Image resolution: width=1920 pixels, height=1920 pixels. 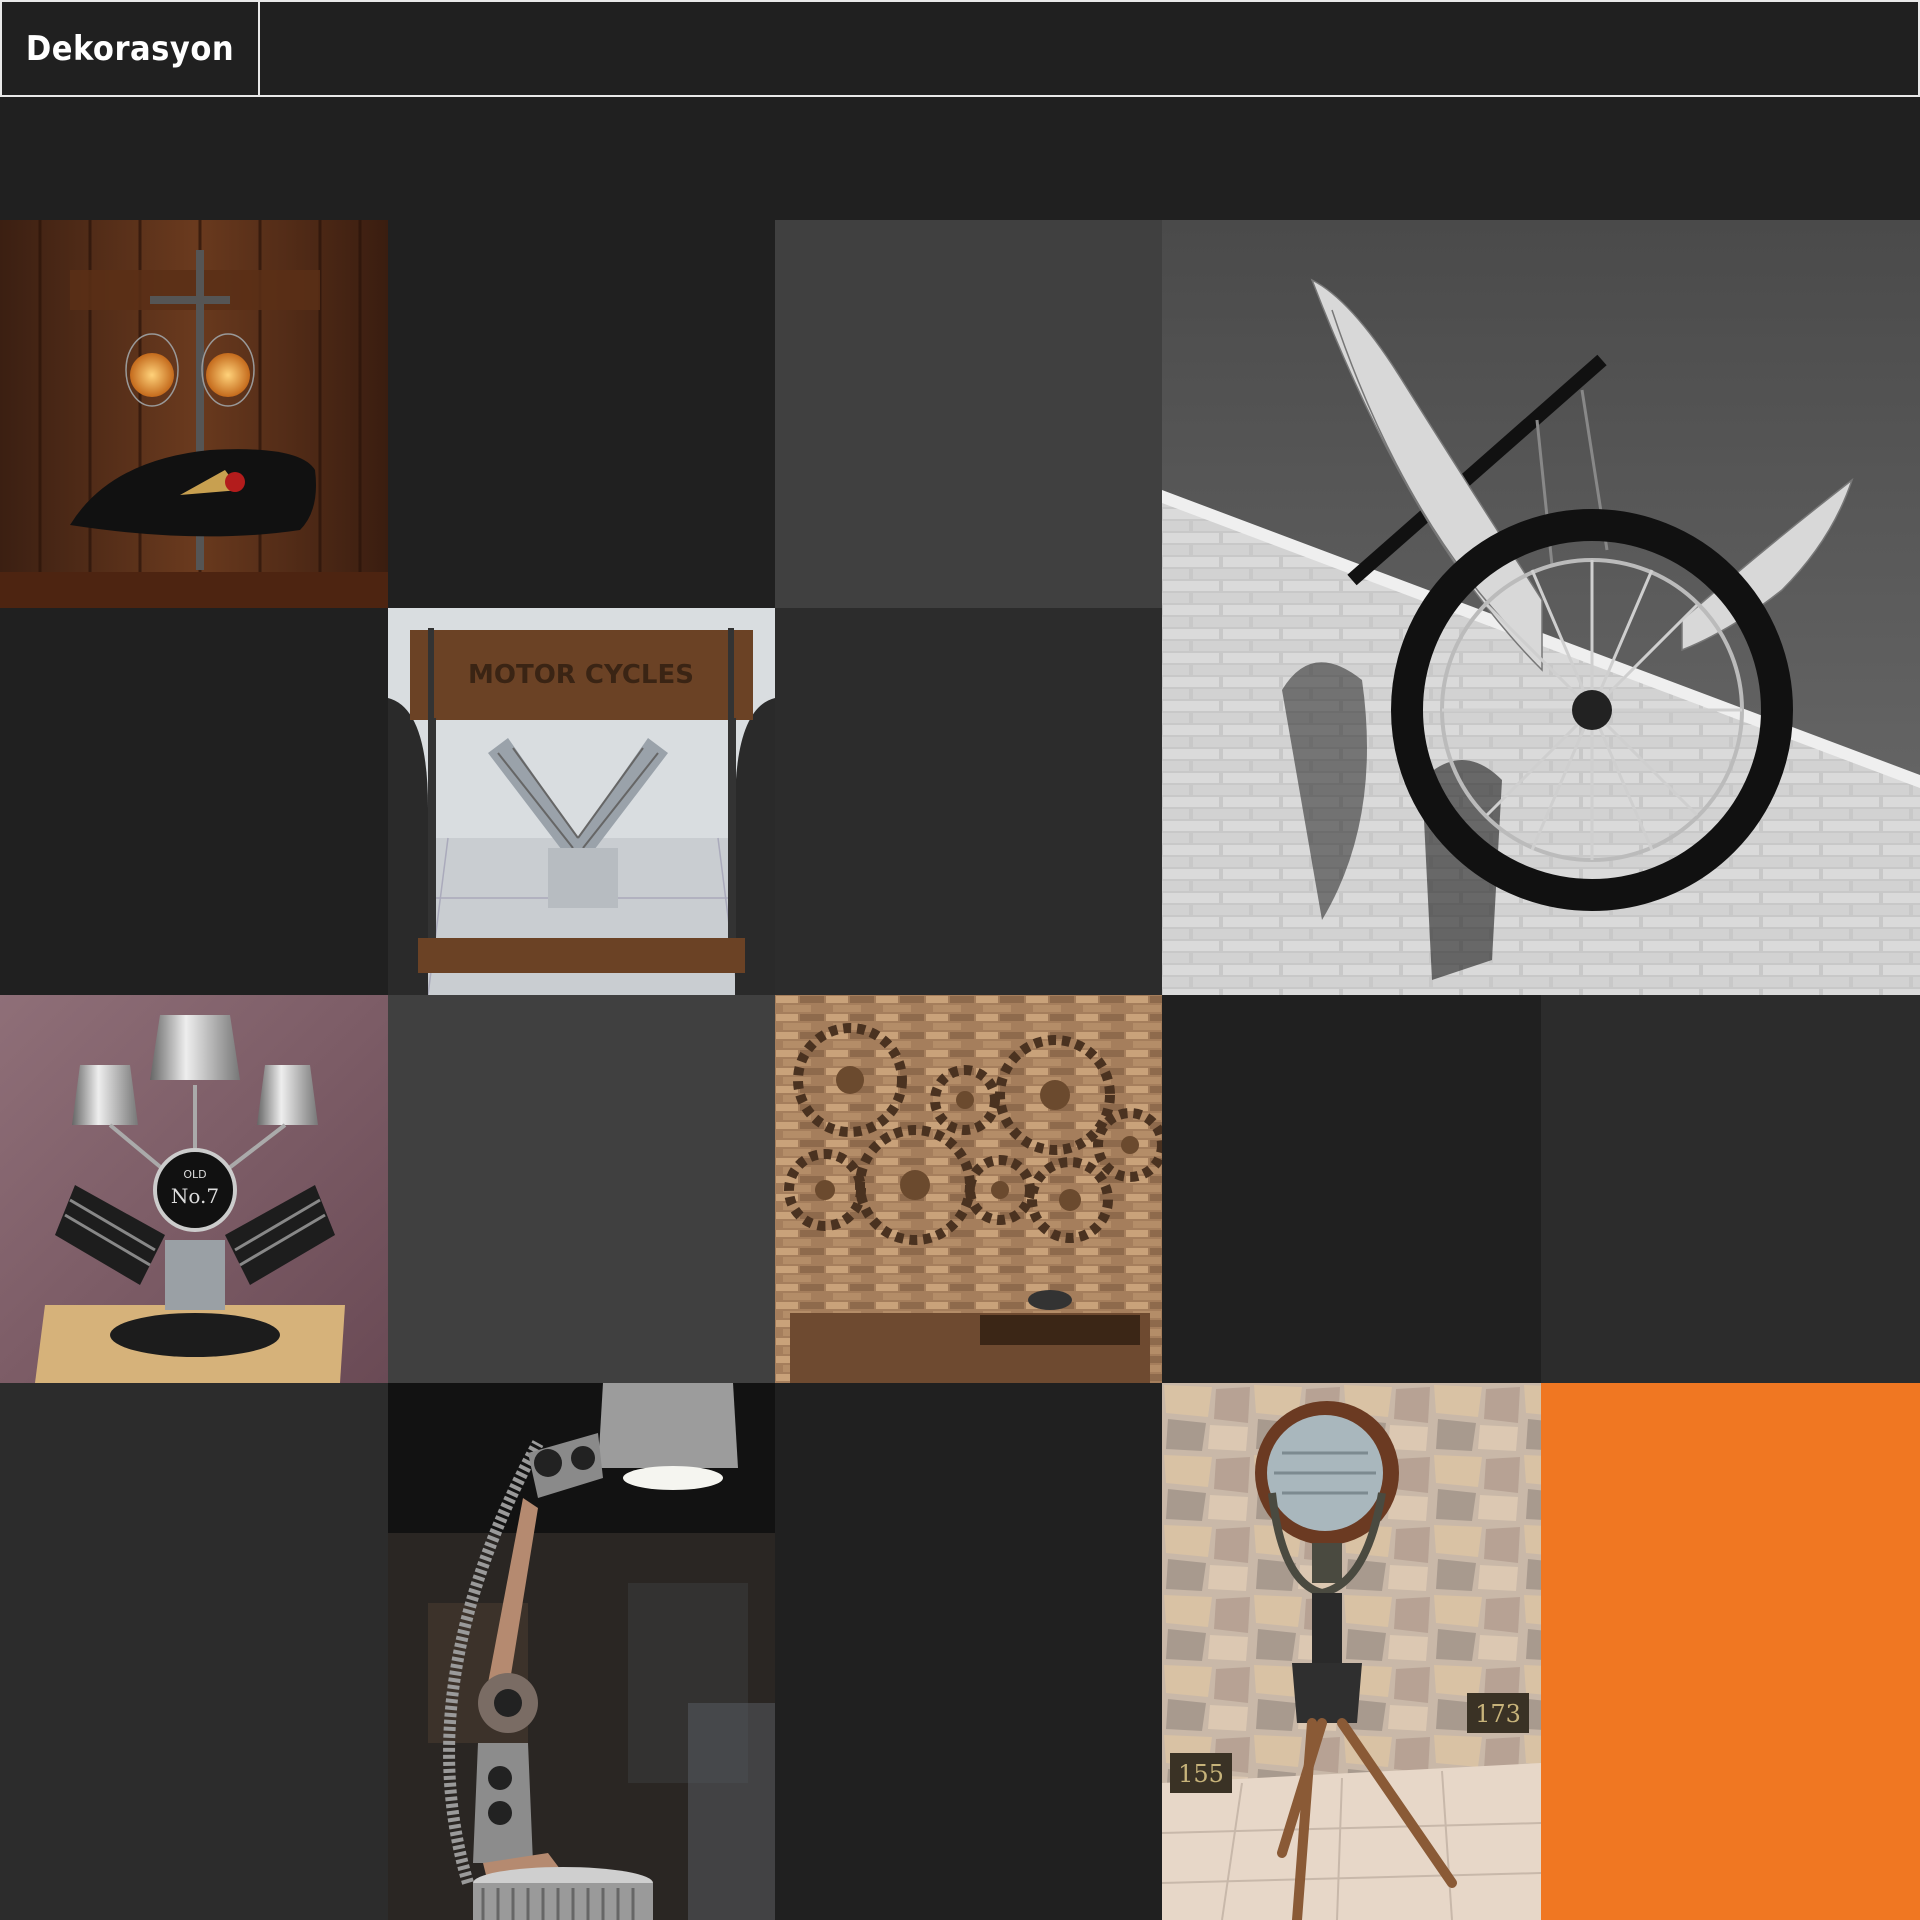 I want to click on brand-label: Dekorasyon, so click(x=130, y=48).